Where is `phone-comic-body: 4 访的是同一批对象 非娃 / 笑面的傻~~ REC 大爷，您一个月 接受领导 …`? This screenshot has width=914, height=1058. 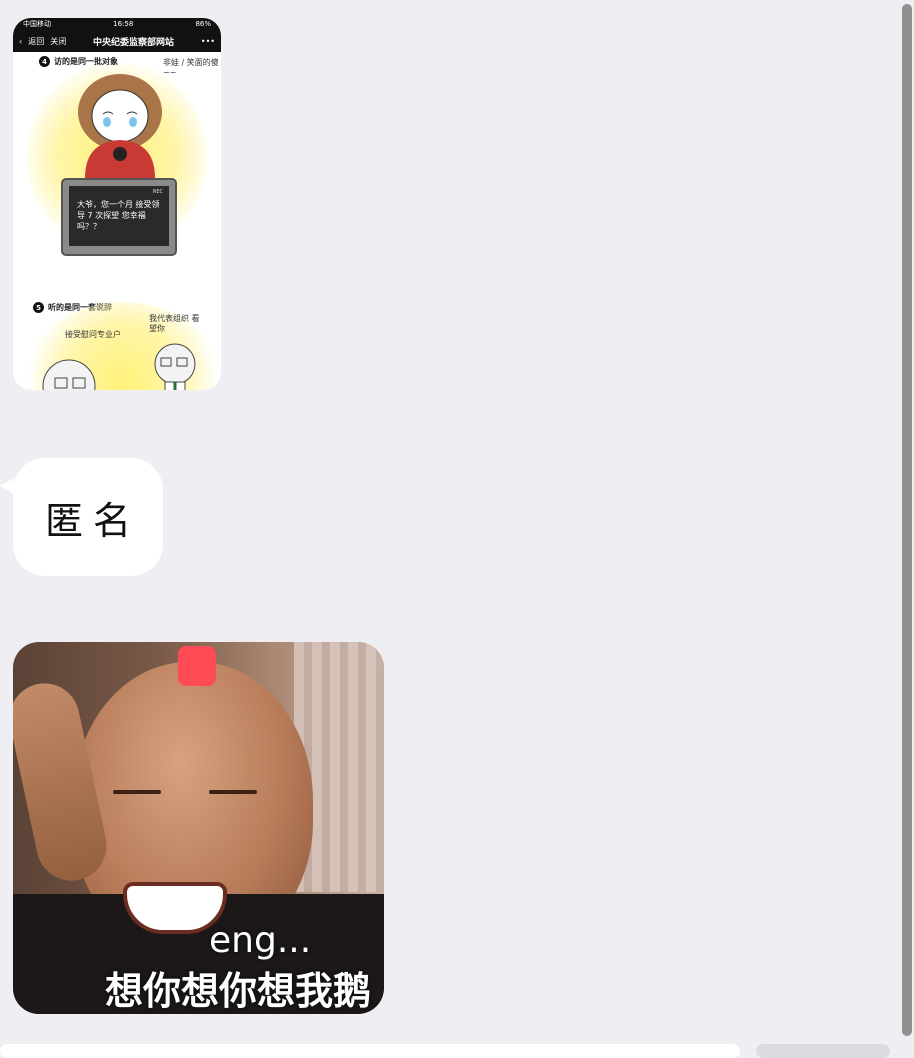 phone-comic-body: 4 访的是同一批对象 非娃 / 笑面的傻~~ REC 大爷，您一个月 接受领导 … is located at coordinates (117, 221).